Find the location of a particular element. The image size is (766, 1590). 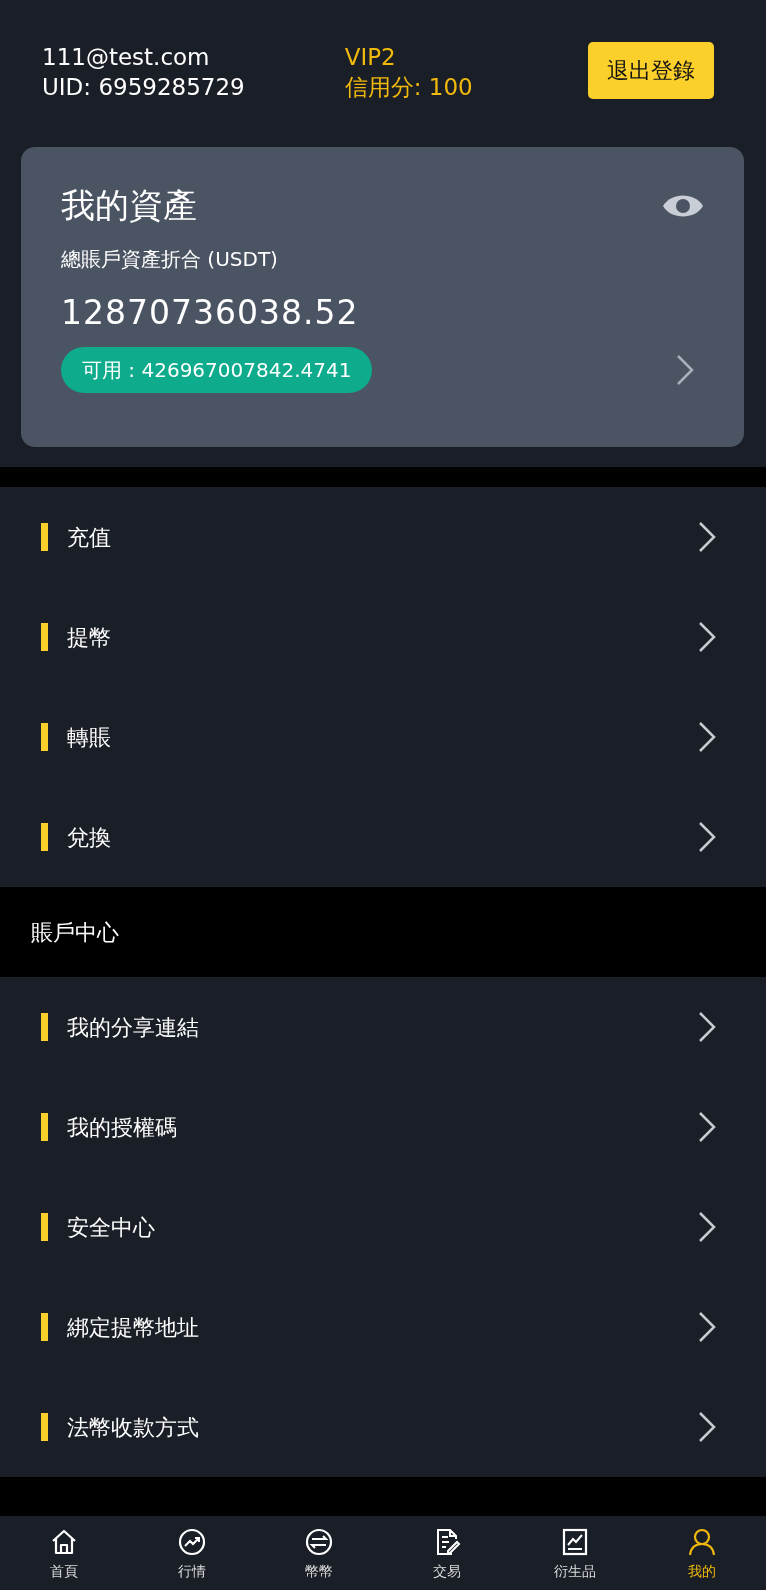

menu-label: 充值 is located at coordinates (89, 537).